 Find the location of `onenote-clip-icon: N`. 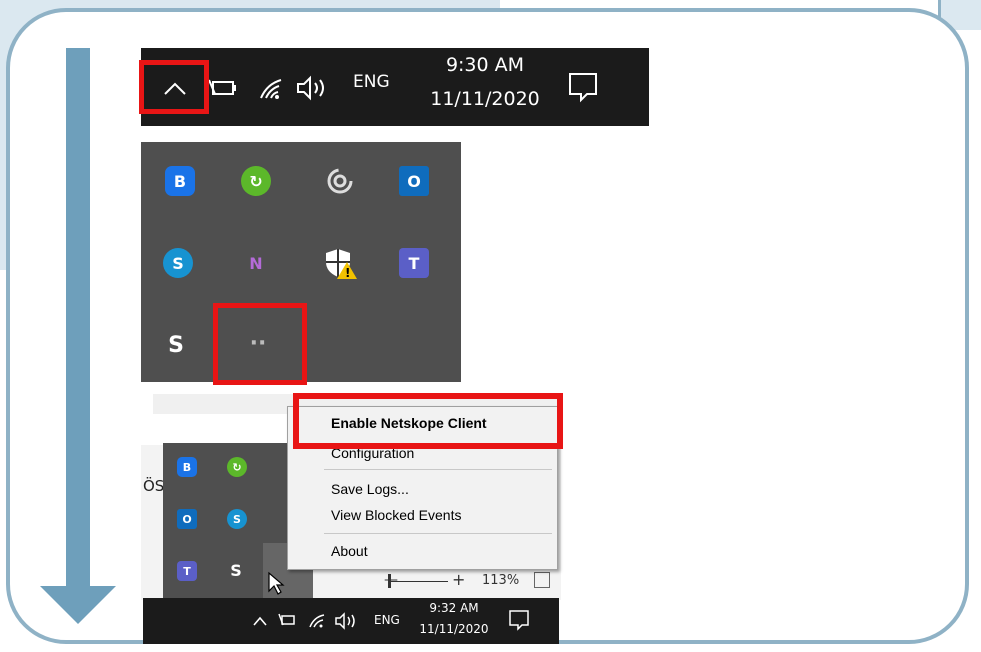

onenote-clip-icon: N is located at coordinates (256, 263).